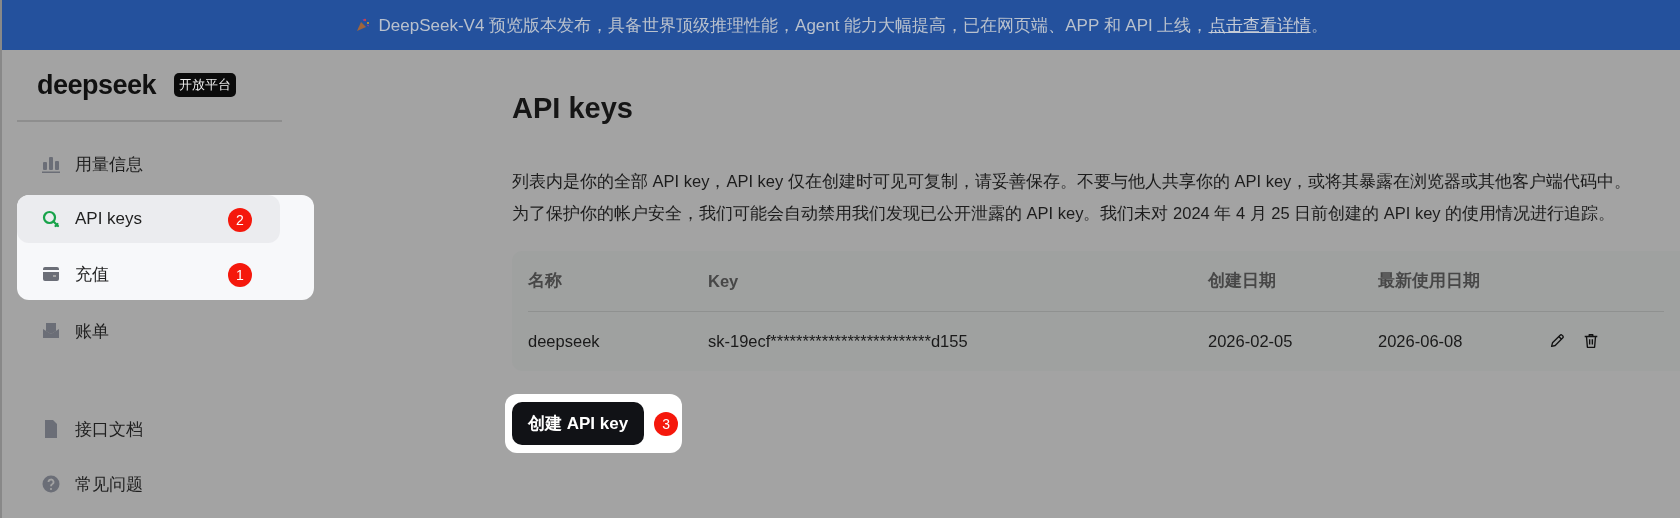  I want to click on delete-icon, so click(1591, 341).